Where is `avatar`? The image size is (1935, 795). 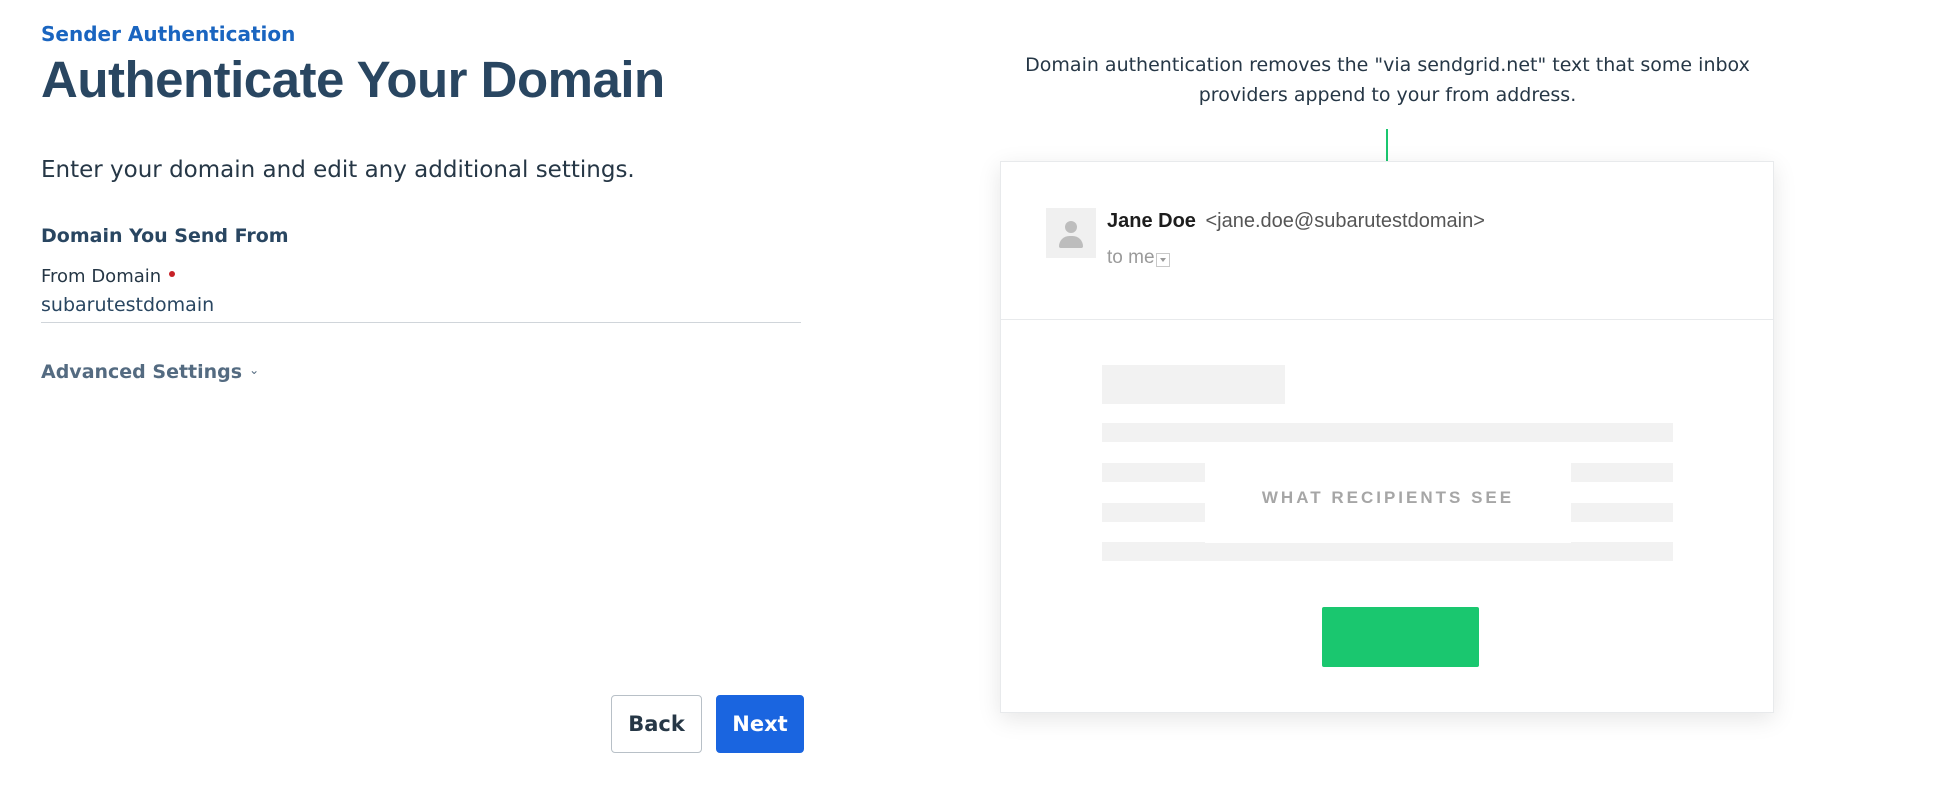 avatar is located at coordinates (1071, 233).